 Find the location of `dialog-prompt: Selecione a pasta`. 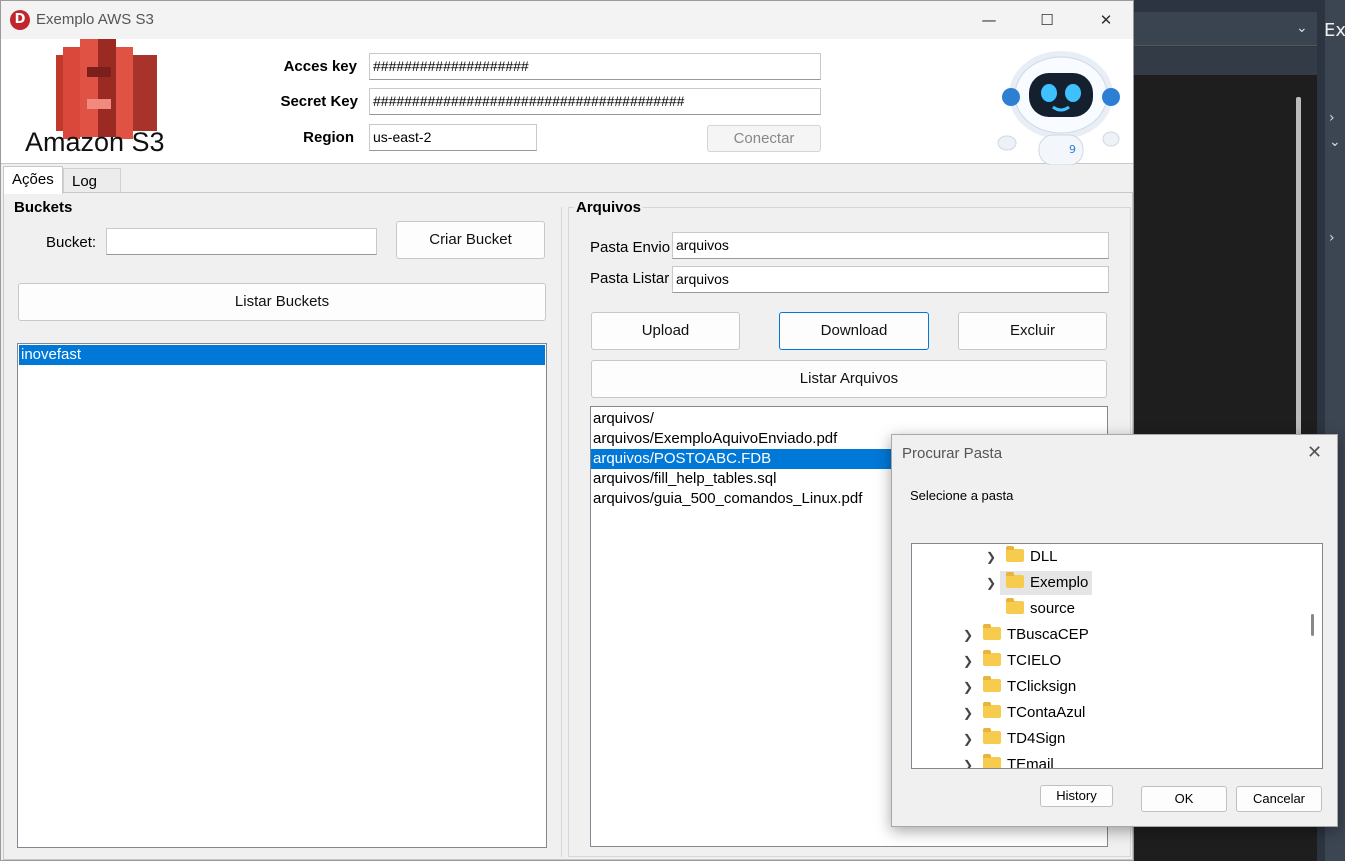

dialog-prompt: Selecione a pasta is located at coordinates (962, 495).